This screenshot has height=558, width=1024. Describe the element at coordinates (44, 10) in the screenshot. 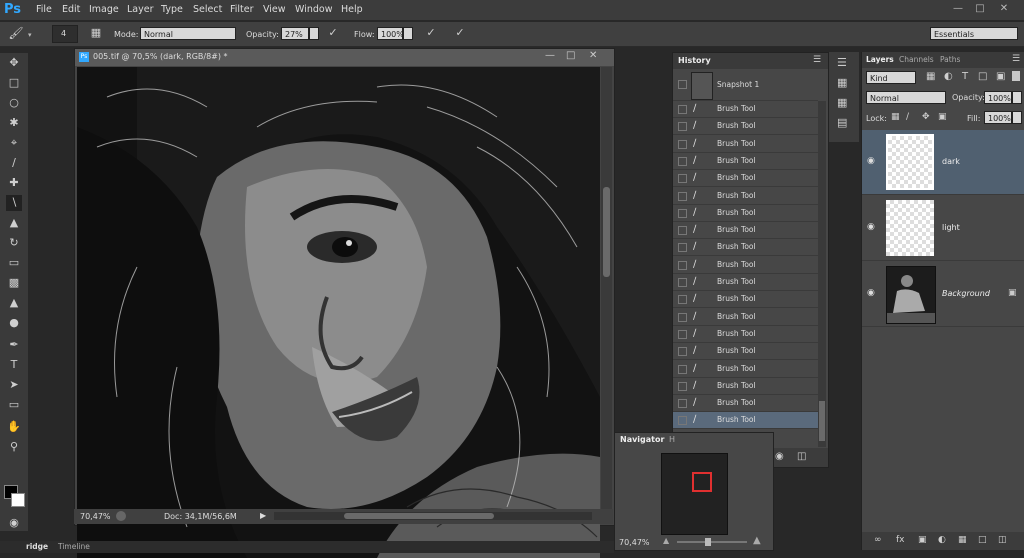

I see `menu-file: File` at that location.